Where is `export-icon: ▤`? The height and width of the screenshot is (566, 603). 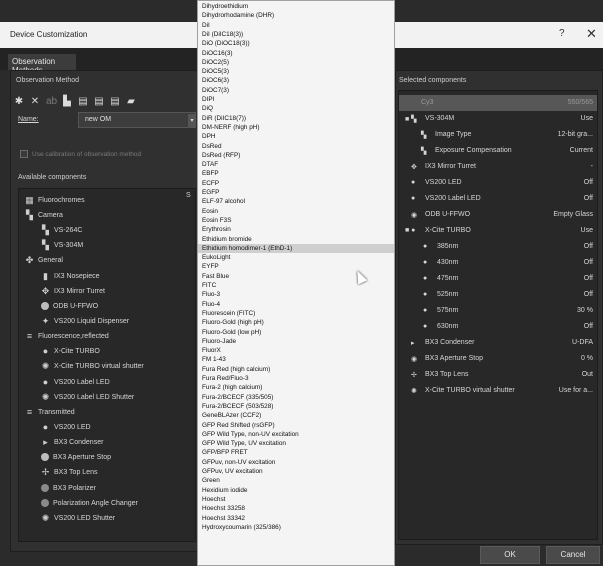
export-icon: ▤ is located at coordinates (99, 102).